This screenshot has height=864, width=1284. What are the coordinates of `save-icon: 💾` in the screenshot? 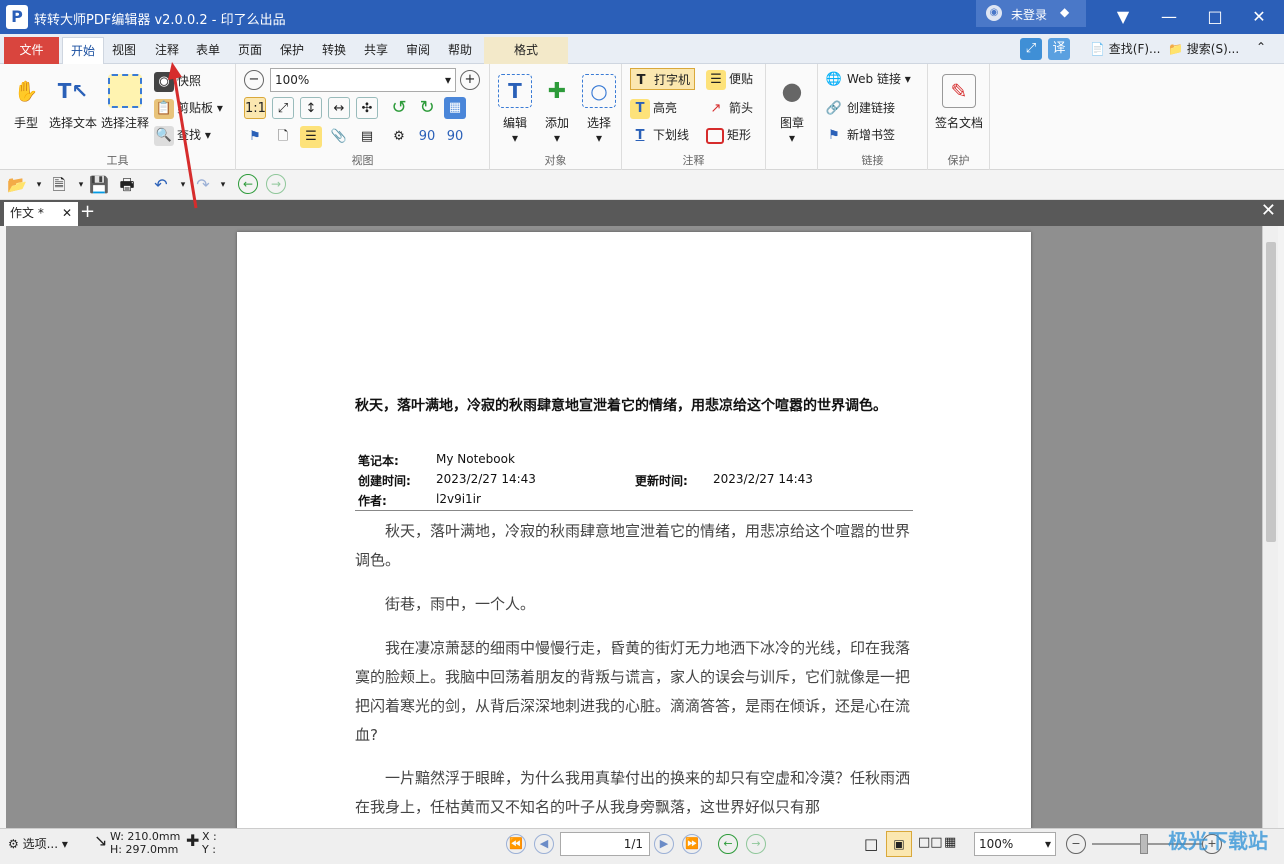 It's located at (99, 185).